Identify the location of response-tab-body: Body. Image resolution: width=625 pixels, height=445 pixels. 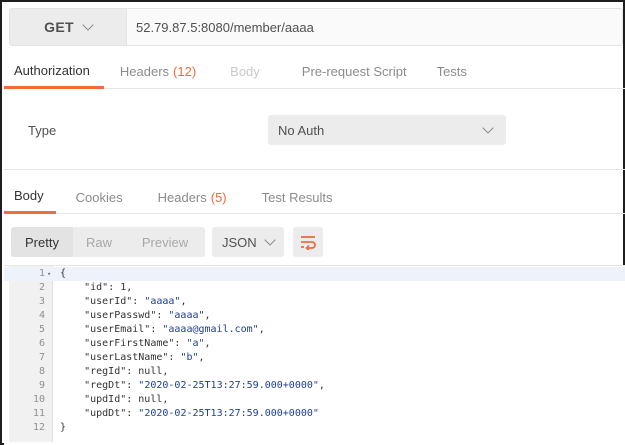
(30, 197).